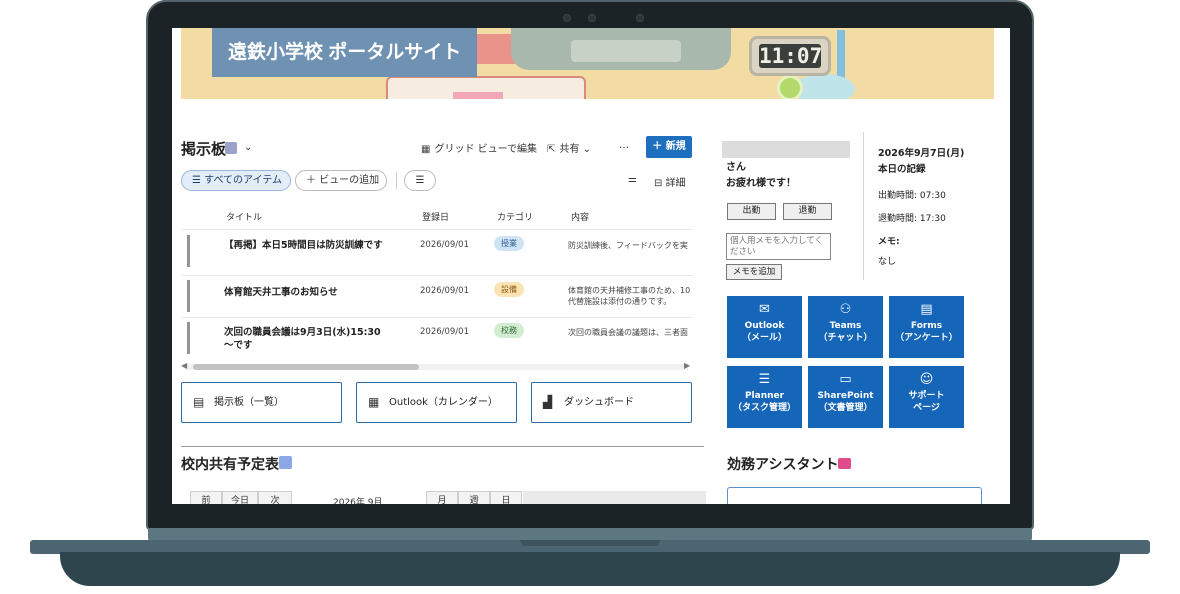  What do you see at coordinates (199, 402) in the screenshot?
I see `message-icon: ▤` at bounding box center [199, 402].